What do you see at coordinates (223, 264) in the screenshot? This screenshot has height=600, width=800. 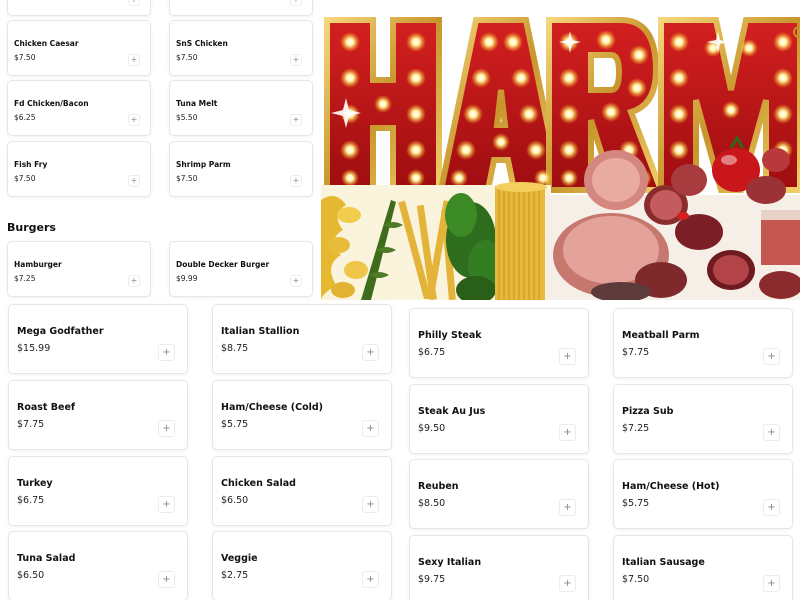 I see `item-name: Double Decker Burger` at bounding box center [223, 264].